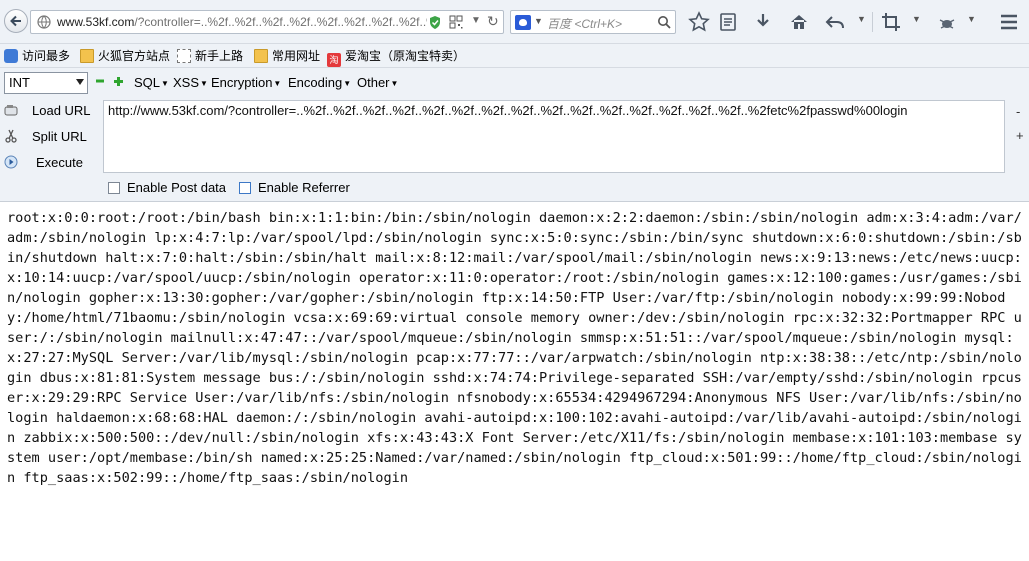  I want to click on bookmark-most-visited: 访问最多, so click(37, 56).